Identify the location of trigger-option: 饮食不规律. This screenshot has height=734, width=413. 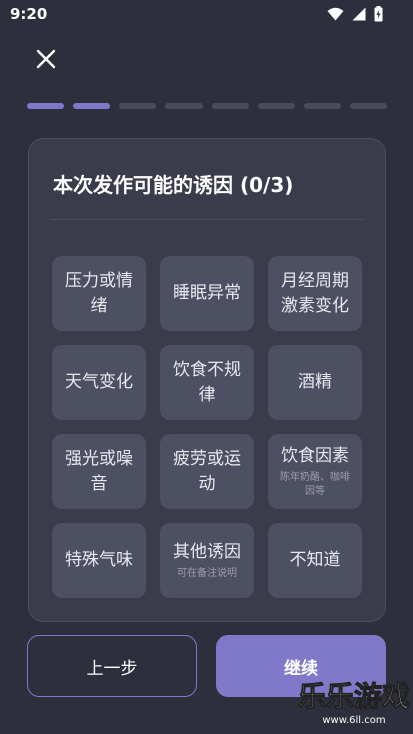
(207, 382).